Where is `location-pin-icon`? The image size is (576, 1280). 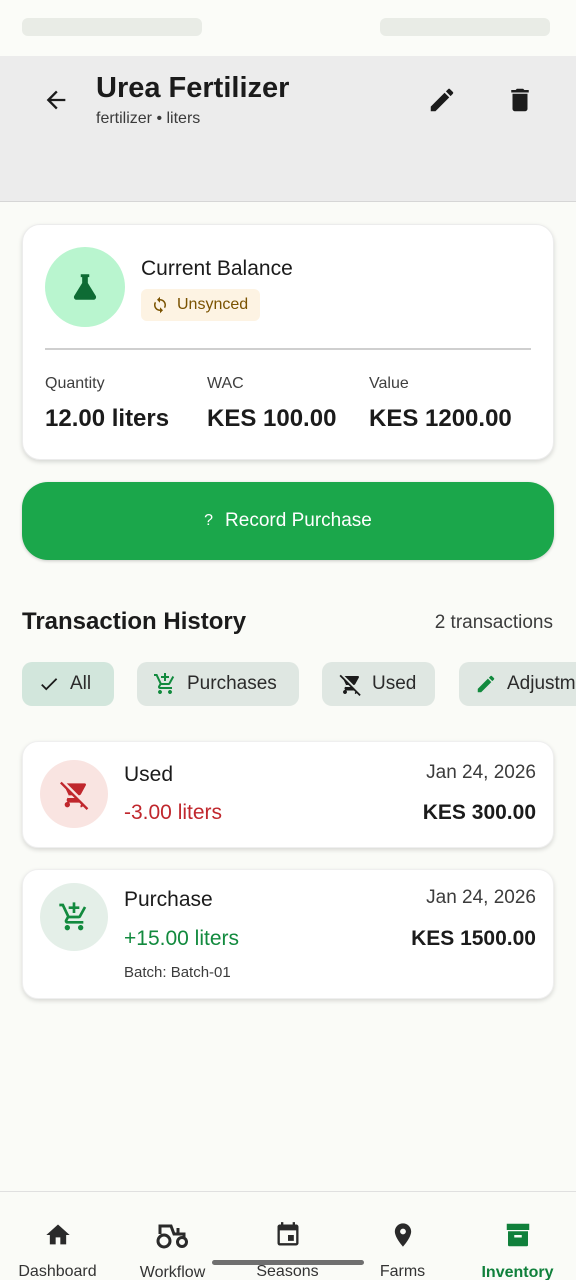
location-pin-icon is located at coordinates (402, 1234).